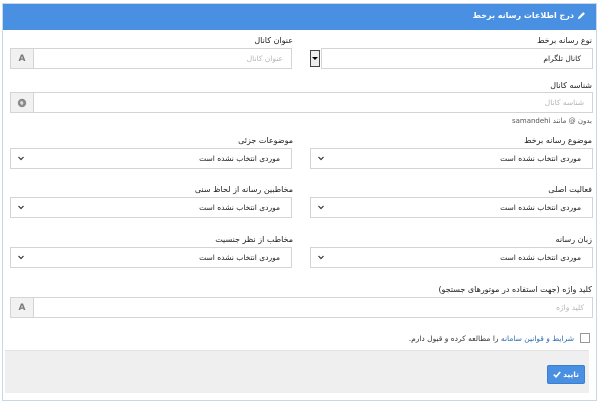 This screenshot has width=600, height=404. Describe the element at coordinates (151, 257) in the screenshot. I see `gender-audience-select: موردی انتخاب نشده است` at that location.